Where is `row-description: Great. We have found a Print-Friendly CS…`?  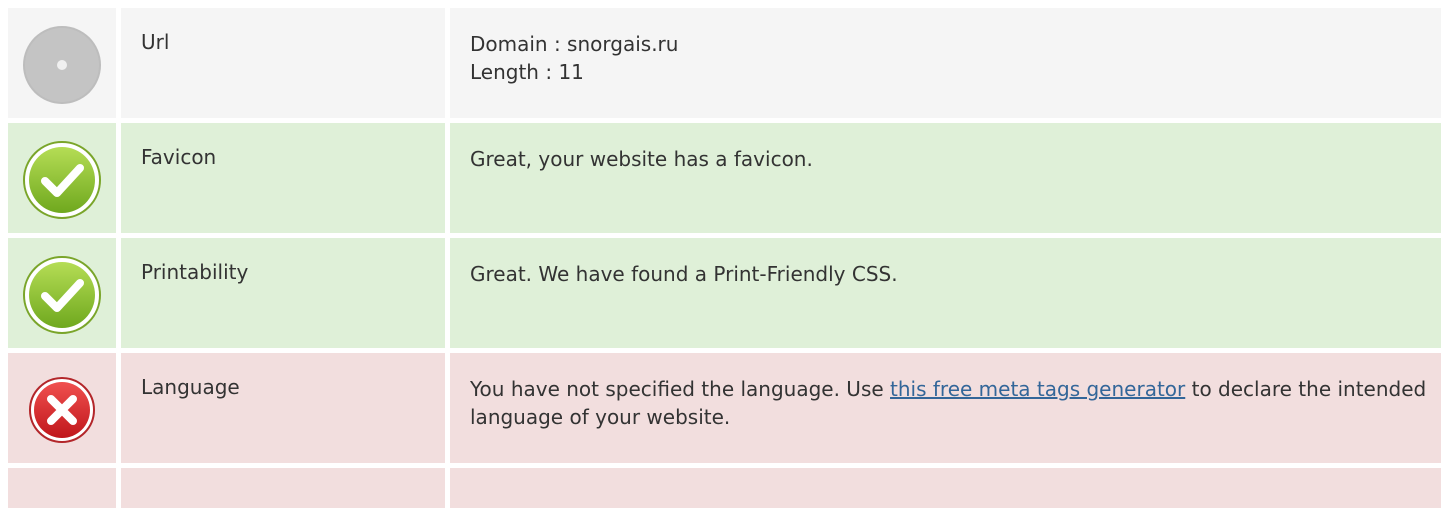
row-description: Great. We have found a Print-Friendly CS… is located at coordinates (945, 293).